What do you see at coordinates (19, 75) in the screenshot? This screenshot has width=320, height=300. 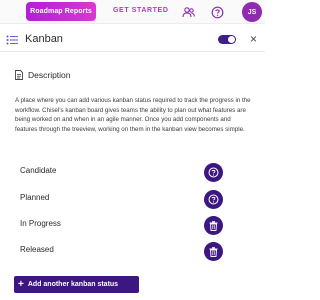 I see `document-icon` at bounding box center [19, 75].